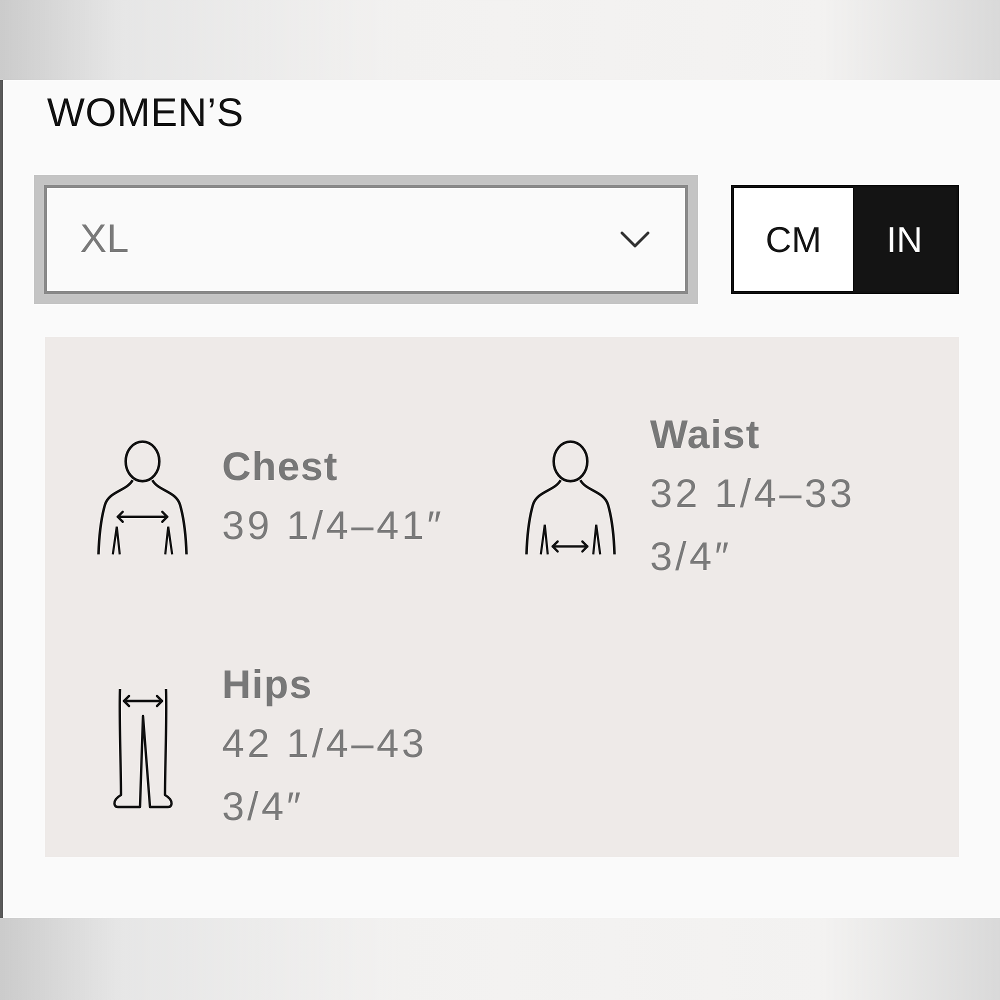 Image resolution: width=1000 pixels, height=1000 pixels. What do you see at coordinates (280, 467) in the screenshot?
I see `measurement-label: Chest` at bounding box center [280, 467].